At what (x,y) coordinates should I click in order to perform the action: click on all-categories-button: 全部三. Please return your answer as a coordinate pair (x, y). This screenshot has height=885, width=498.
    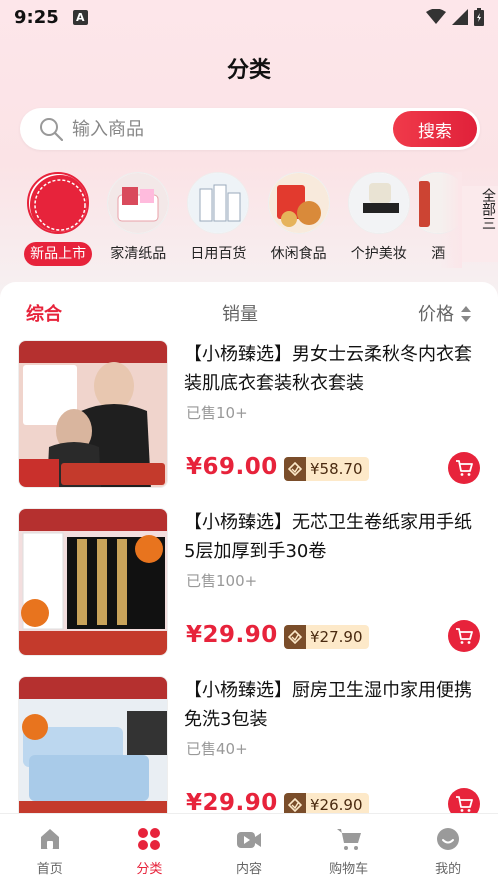
    Looking at the image, I should click on (480, 224).